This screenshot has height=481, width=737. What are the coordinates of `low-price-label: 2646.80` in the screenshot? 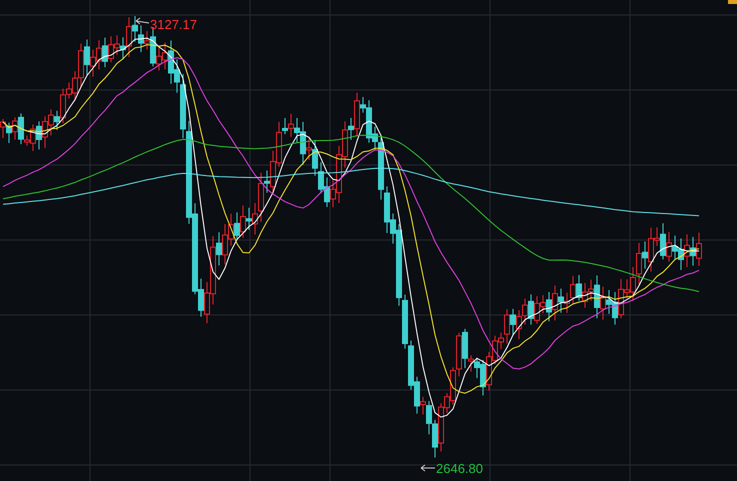 It's located at (459, 468).